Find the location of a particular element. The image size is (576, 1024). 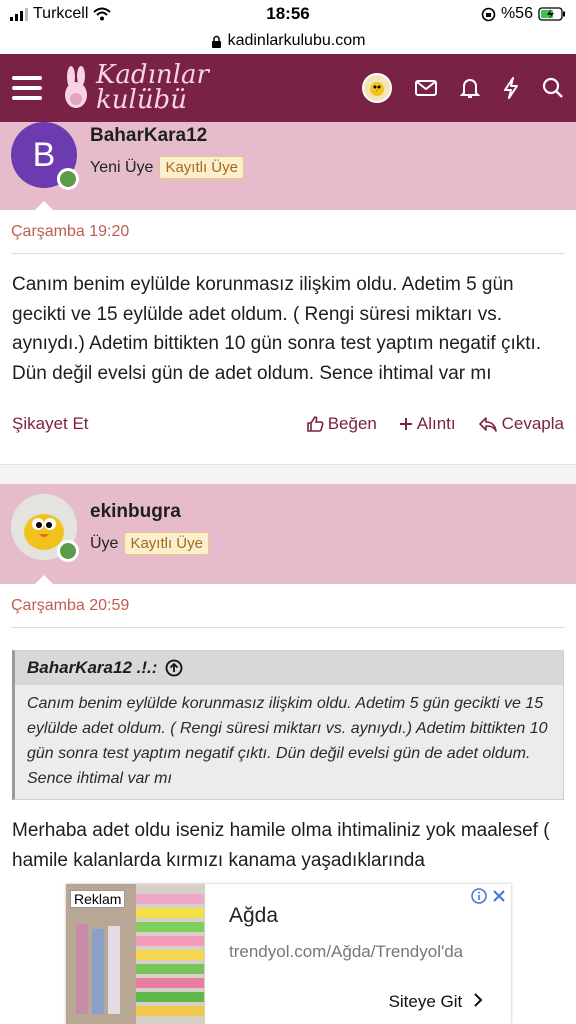

status-bar: Turkcell 18:56 %56 is located at coordinates (288, 14).